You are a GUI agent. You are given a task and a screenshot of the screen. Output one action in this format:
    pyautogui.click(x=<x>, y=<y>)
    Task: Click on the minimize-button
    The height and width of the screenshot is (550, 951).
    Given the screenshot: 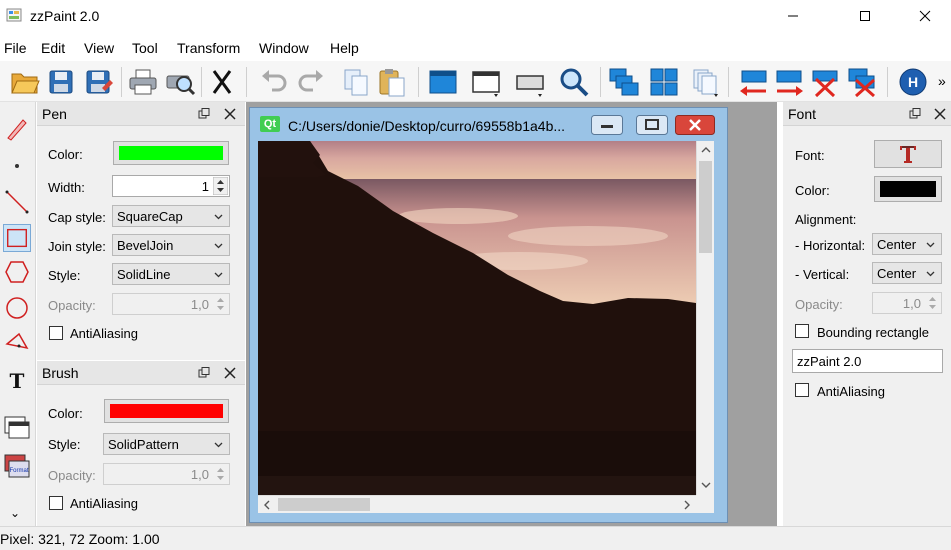 What is the action you would take?
    pyautogui.click(x=793, y=16)
    